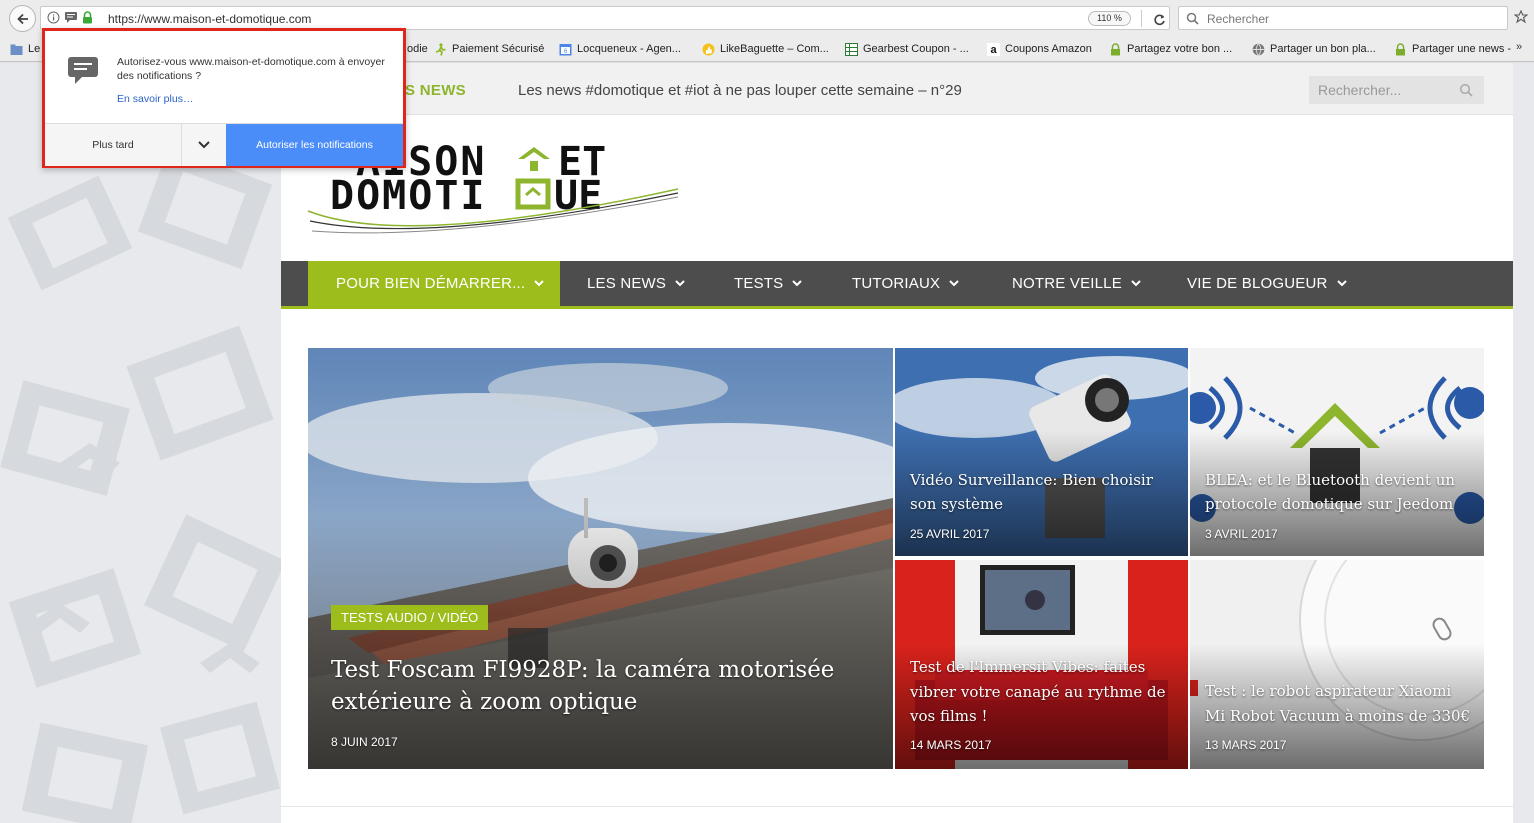 The height and width of the screenshot is (823, 1534). I want to click on bookmark-label: Paiement Sécurisé, so click(498, 49).